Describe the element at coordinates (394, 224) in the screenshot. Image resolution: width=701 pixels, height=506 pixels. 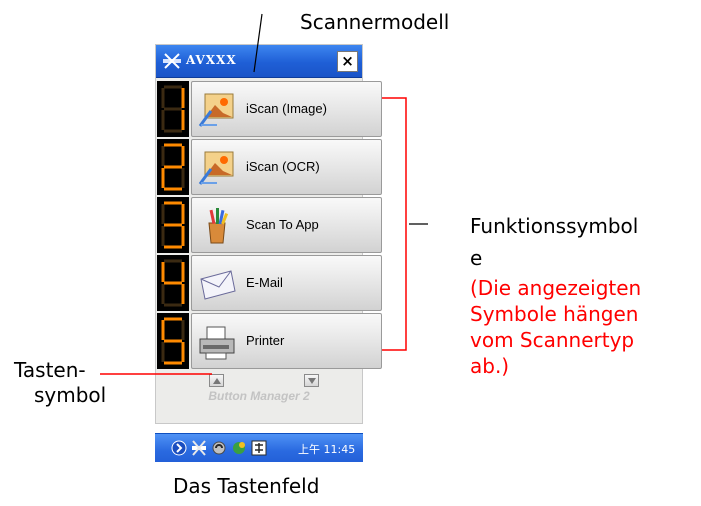
I see `function-symbols-bracket` at that location.